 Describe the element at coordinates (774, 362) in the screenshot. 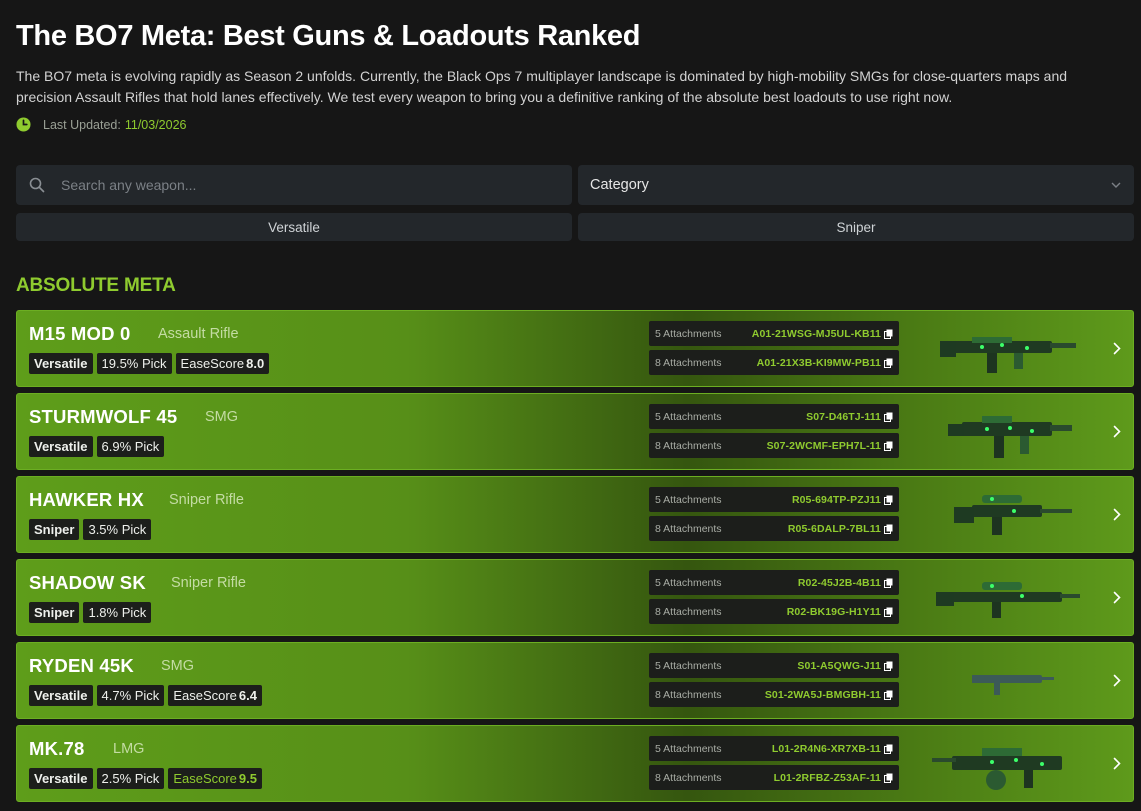

I see `loadout-code-row: 8 Attachments A01-21X3B-KI9MW-PB11` at that location.